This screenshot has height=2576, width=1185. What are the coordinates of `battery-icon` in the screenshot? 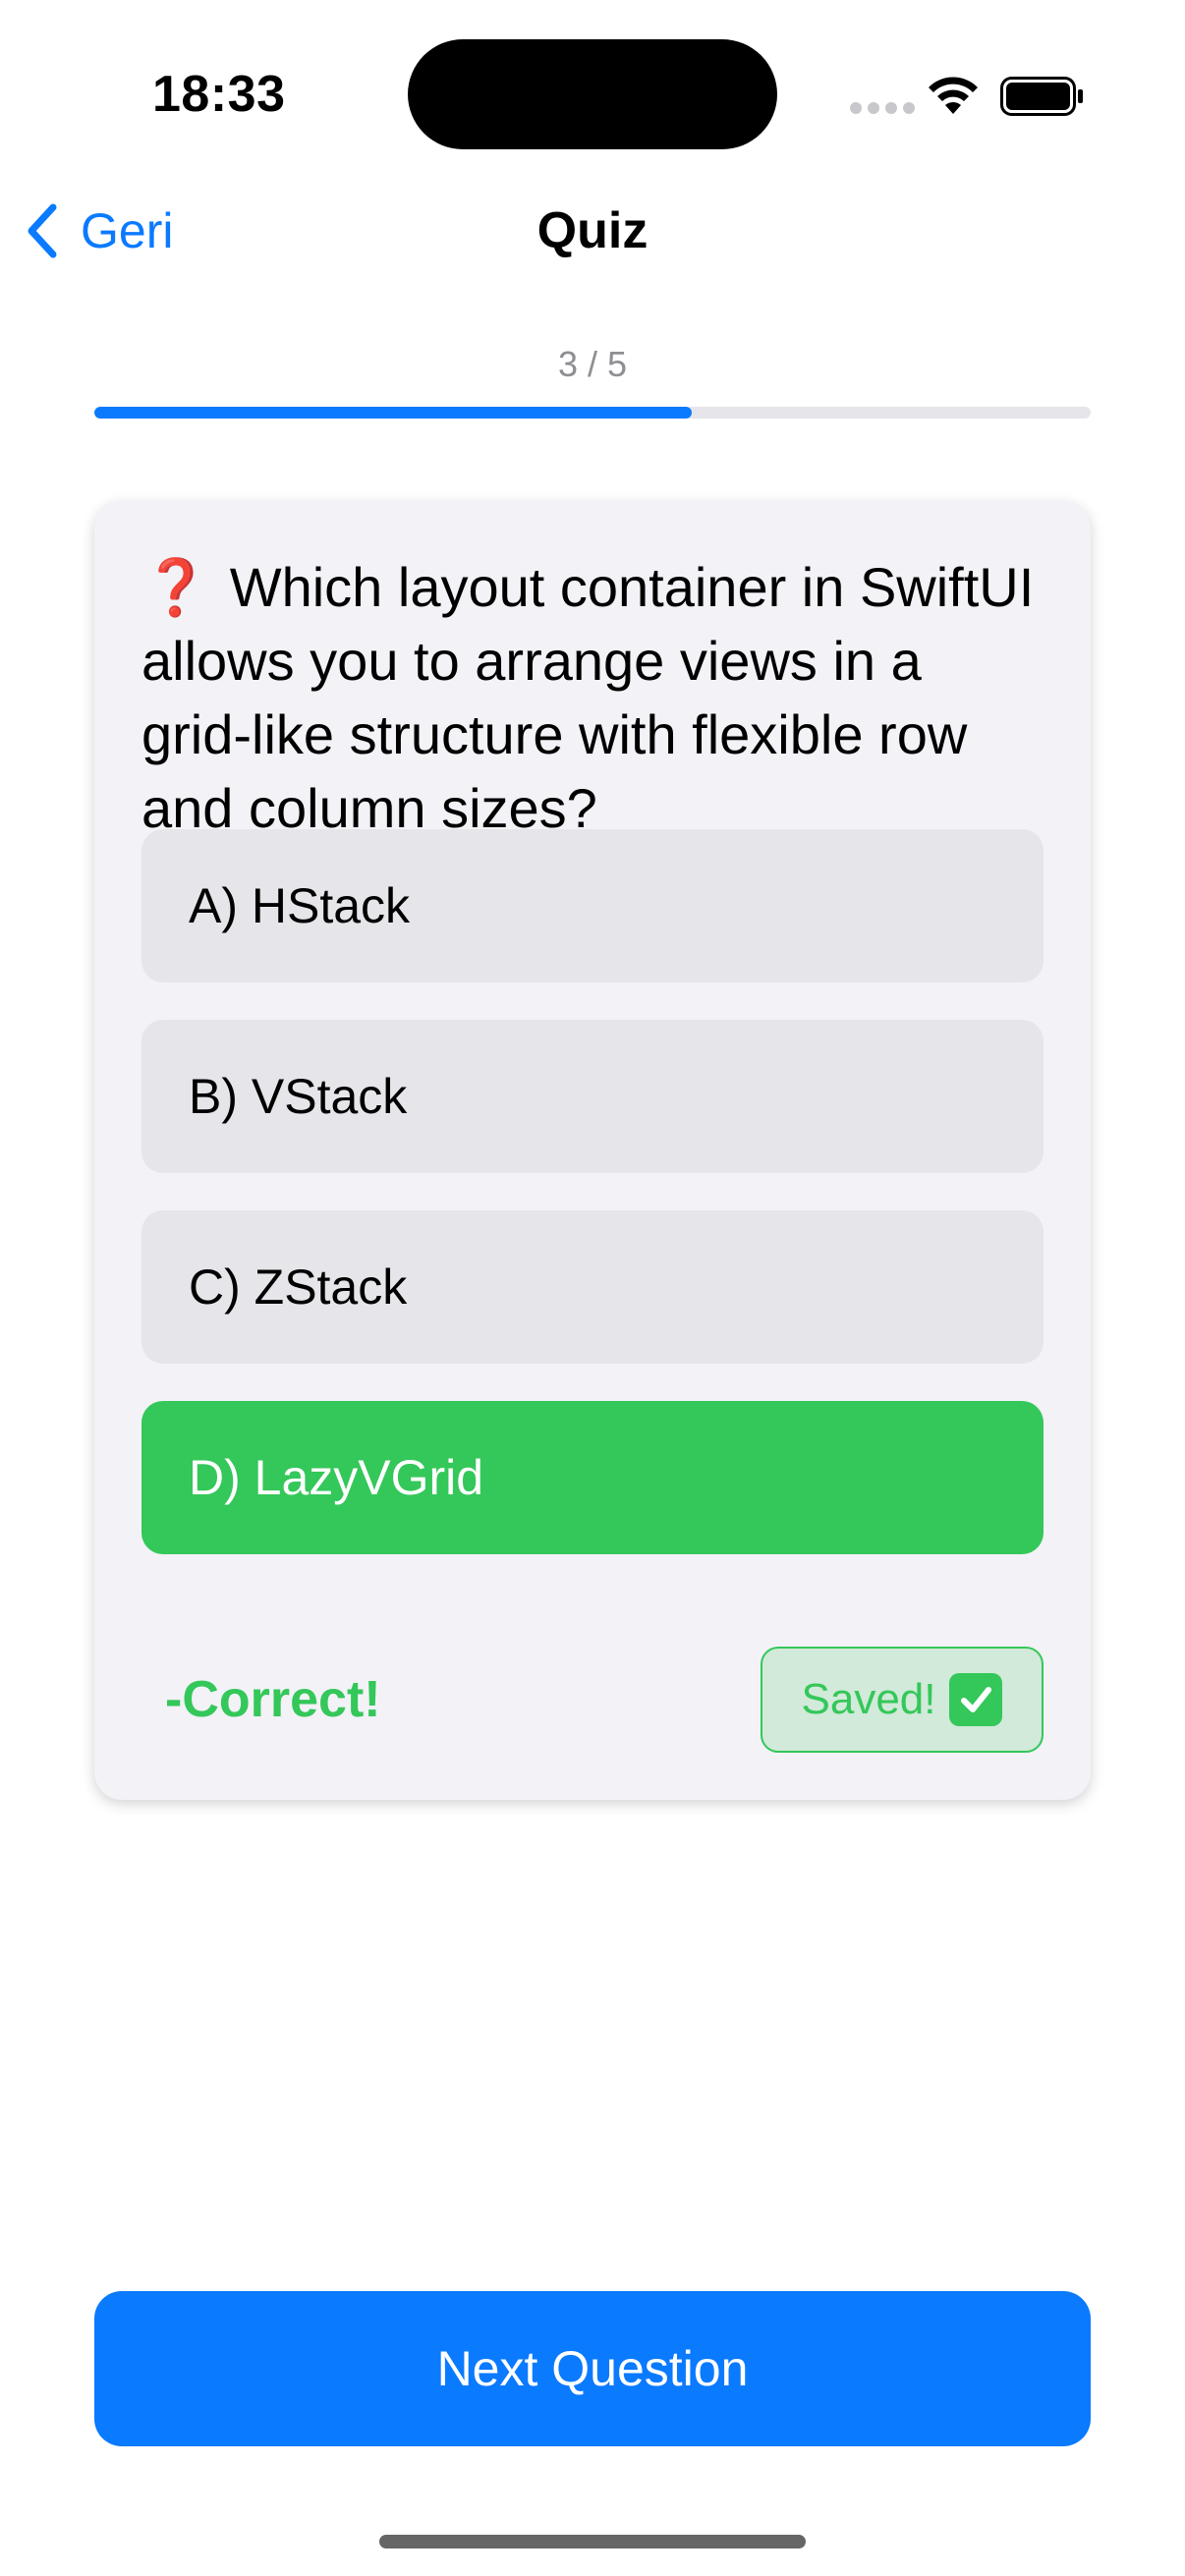 It's located at (1041, 96).